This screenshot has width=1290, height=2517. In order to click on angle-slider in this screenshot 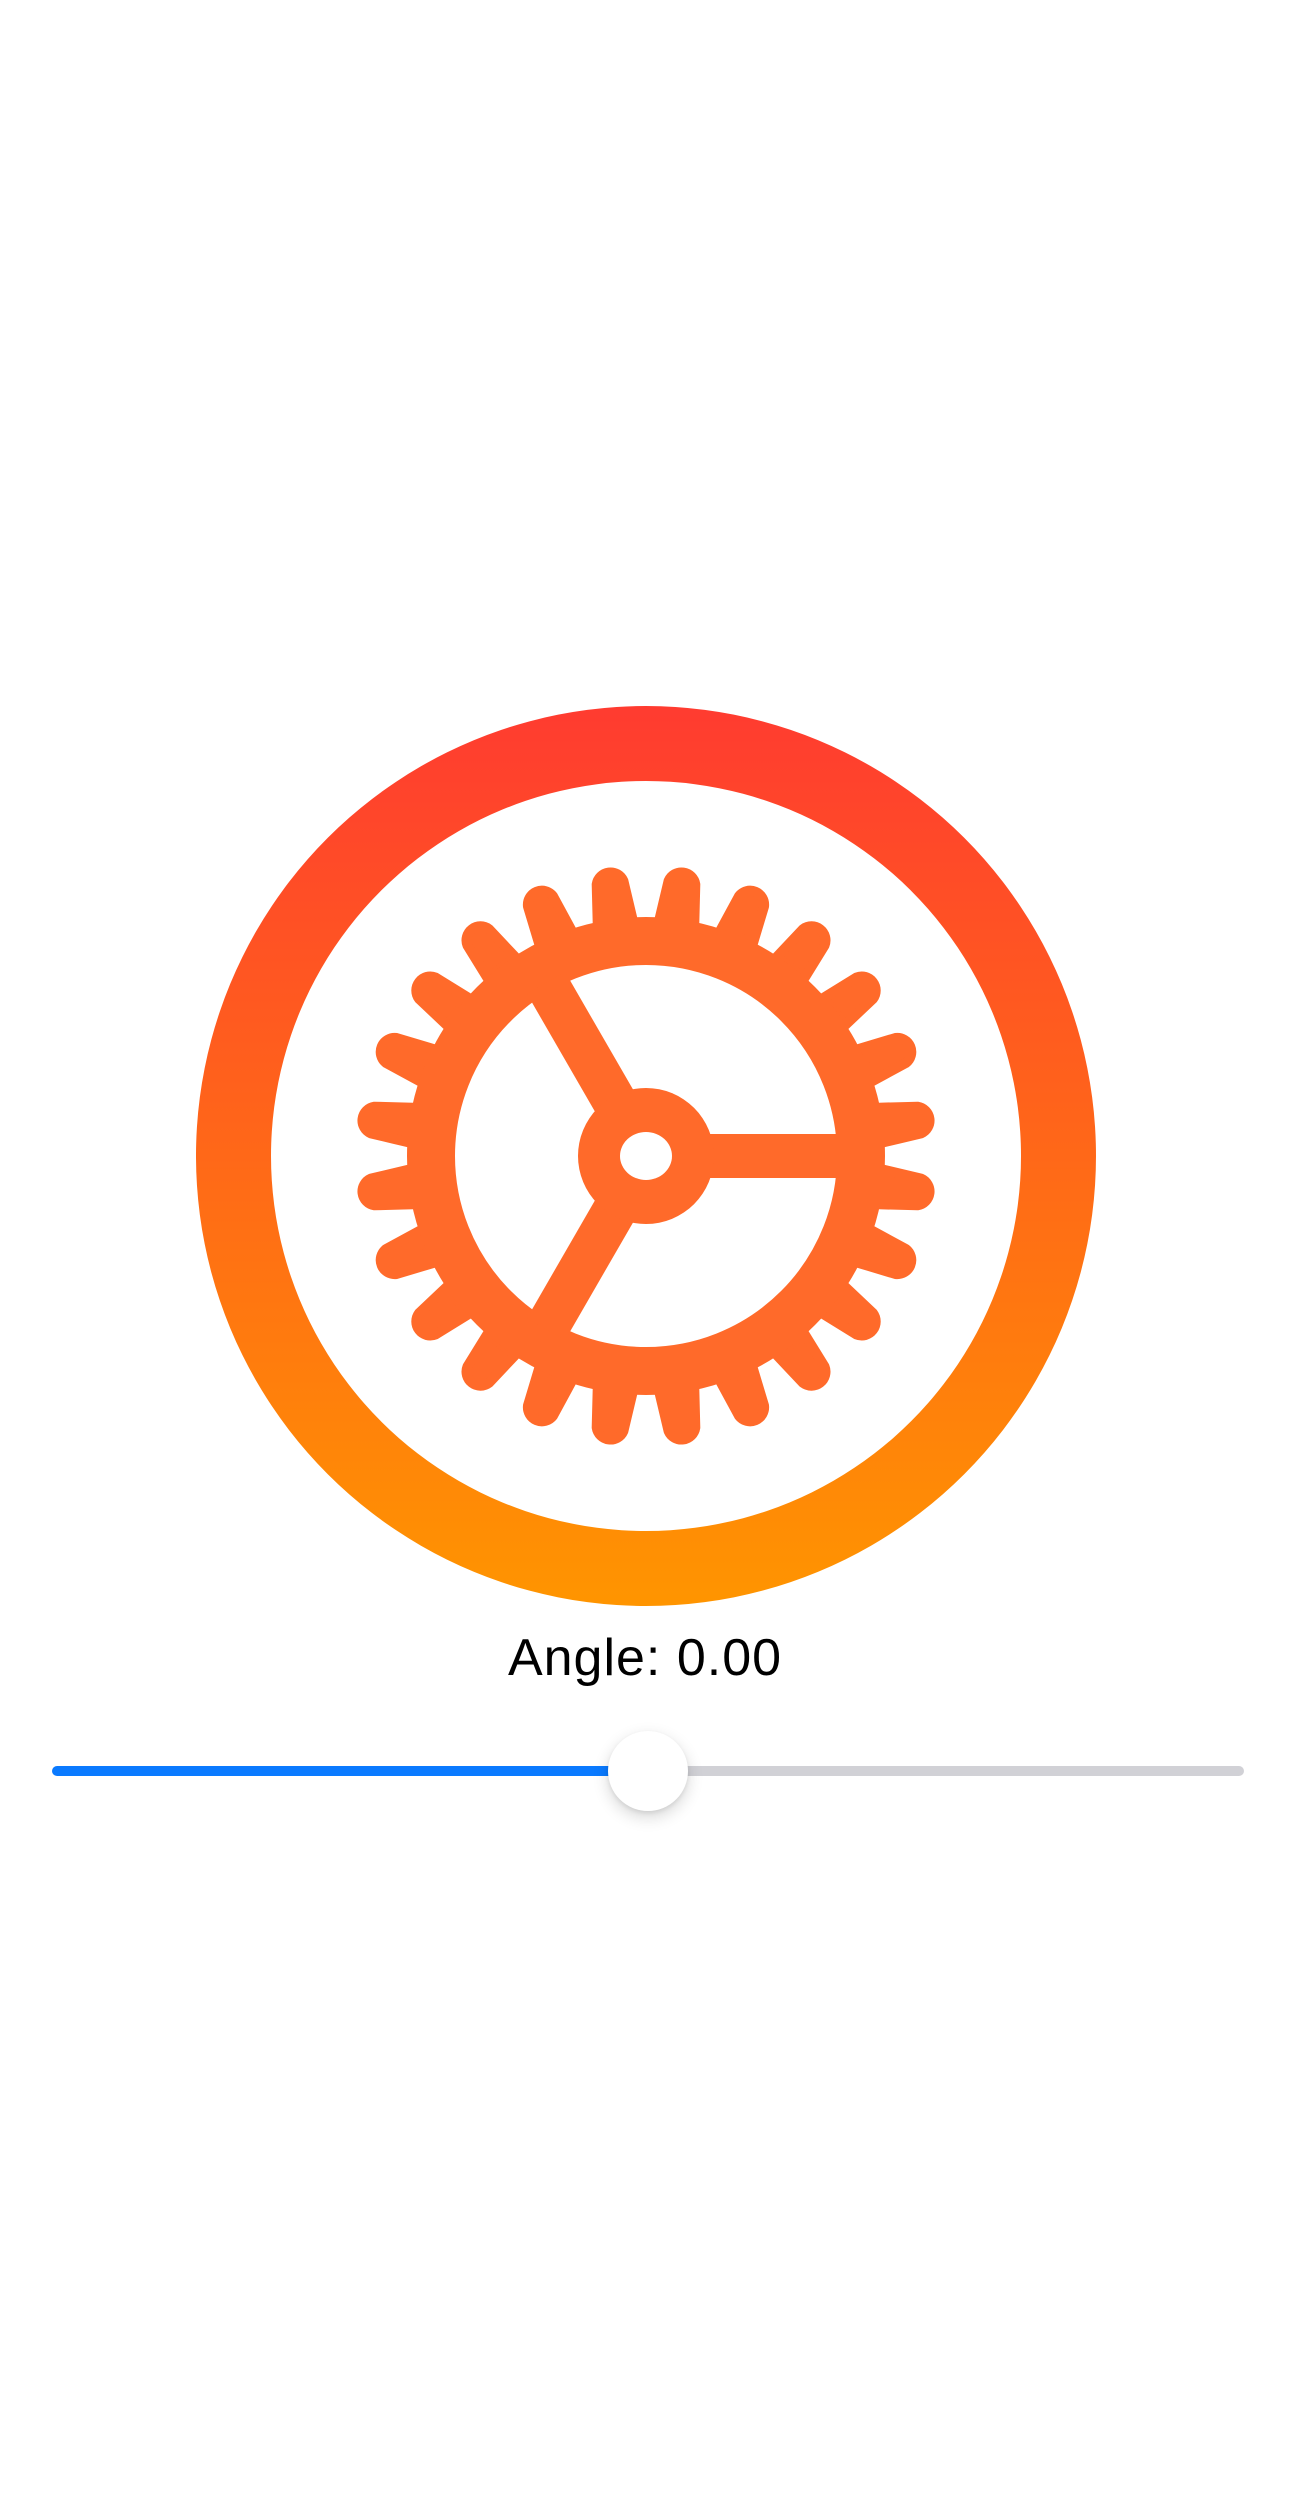, I will do `click(648, 1770)`.